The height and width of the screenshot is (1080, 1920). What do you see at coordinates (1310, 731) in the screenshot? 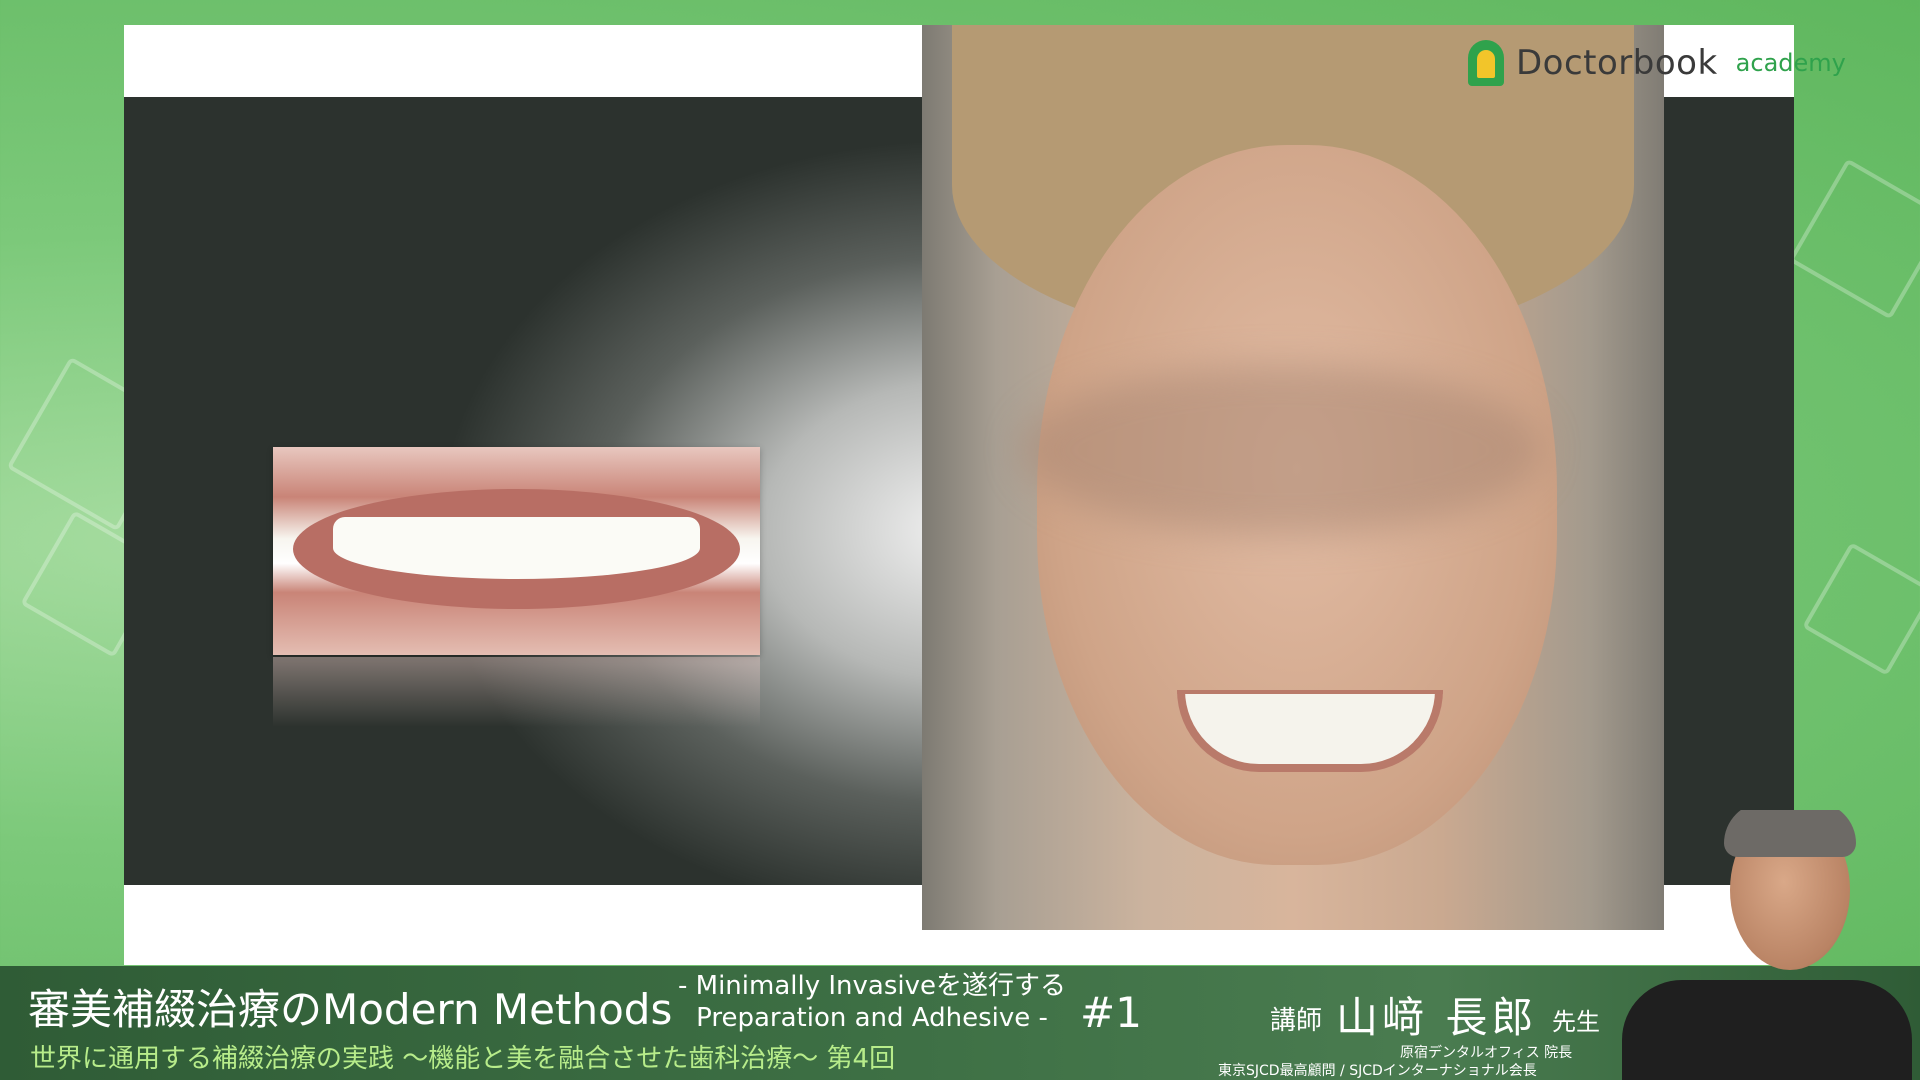
I see `smile` at bounding box center [1310, 731].